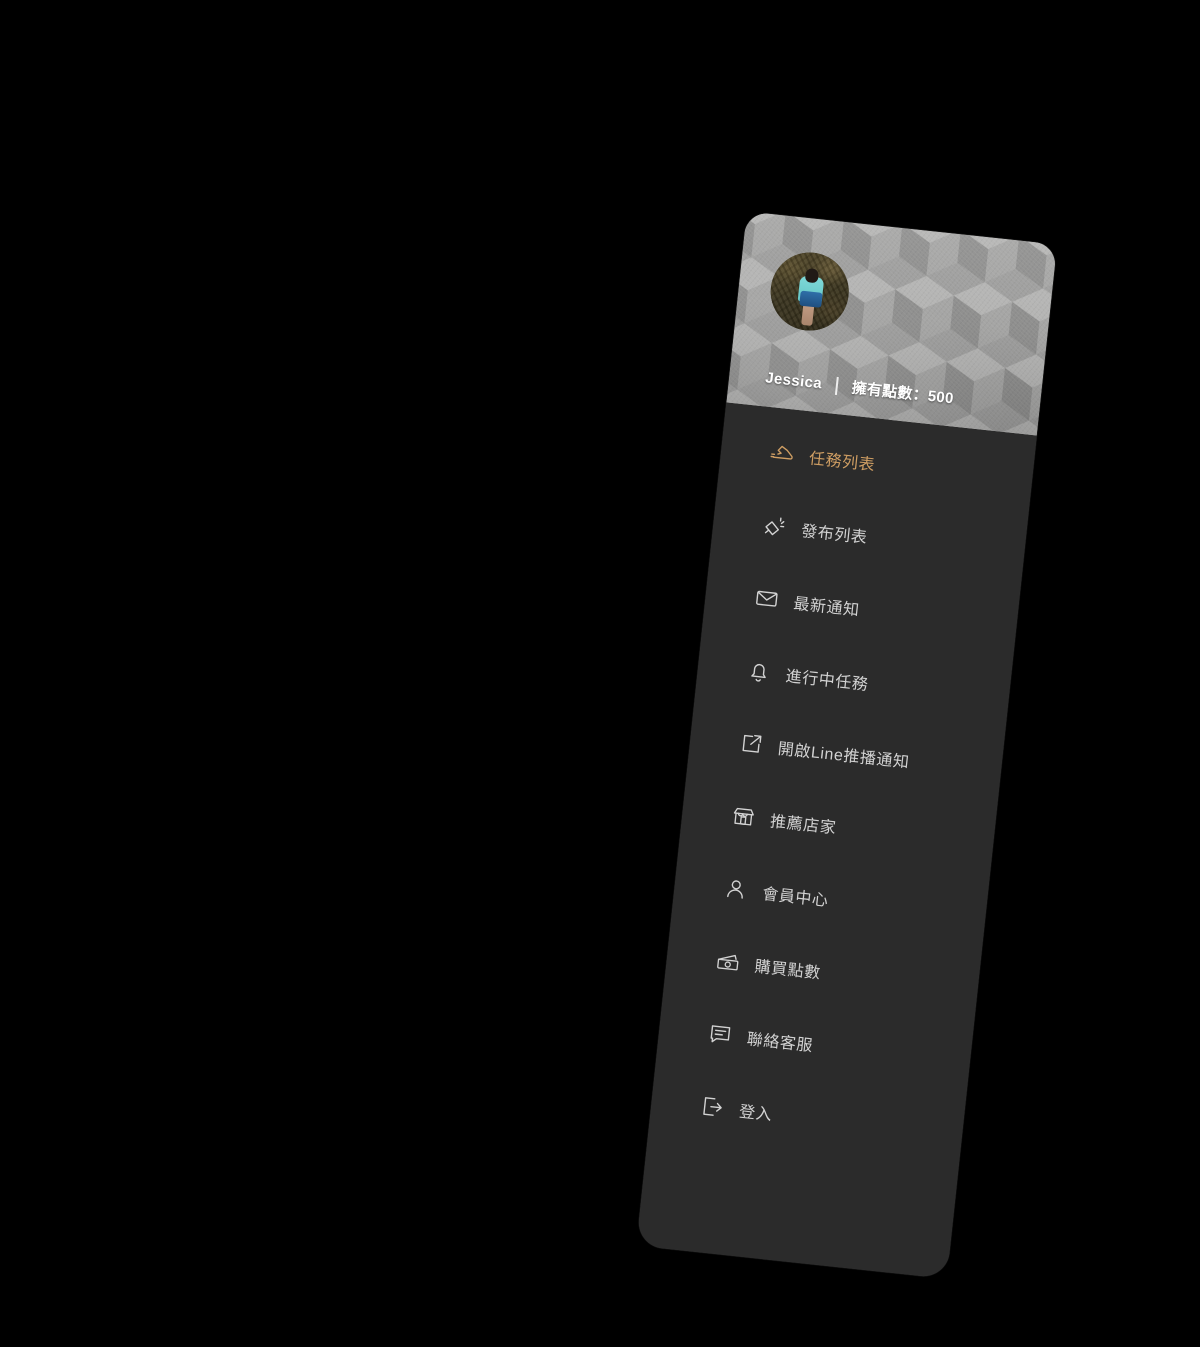 The image size is (1200, 1347). I want to click on chat-icon, so click(720, 1033).